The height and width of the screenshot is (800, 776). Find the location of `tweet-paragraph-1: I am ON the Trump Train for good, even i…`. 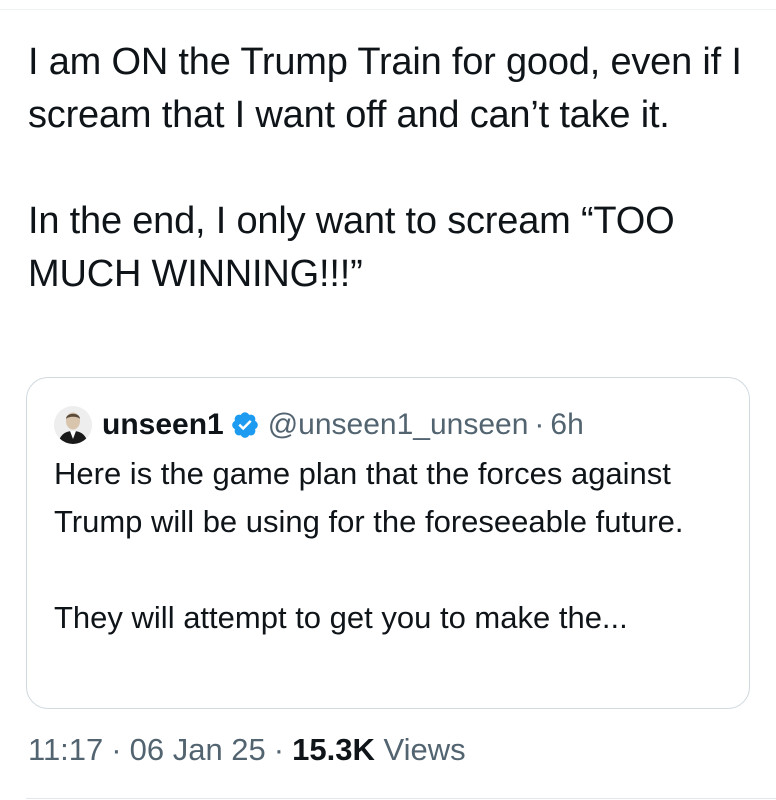

tweet-paragraph-1: I am ON the Trump Train for good, even i… is located at coordinates (385, 88).